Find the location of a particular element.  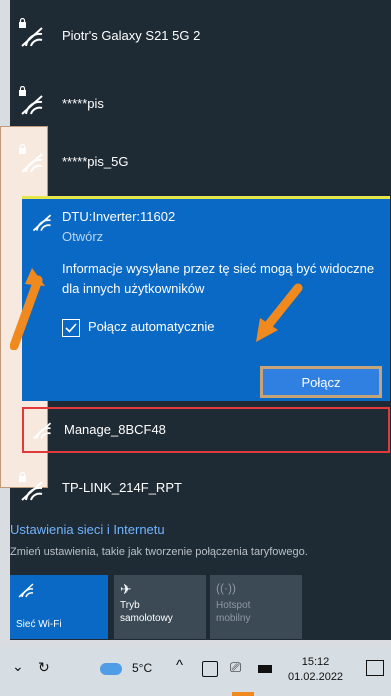

clock: 15:12 01.02.2022 is located at coordinates (315, 670).